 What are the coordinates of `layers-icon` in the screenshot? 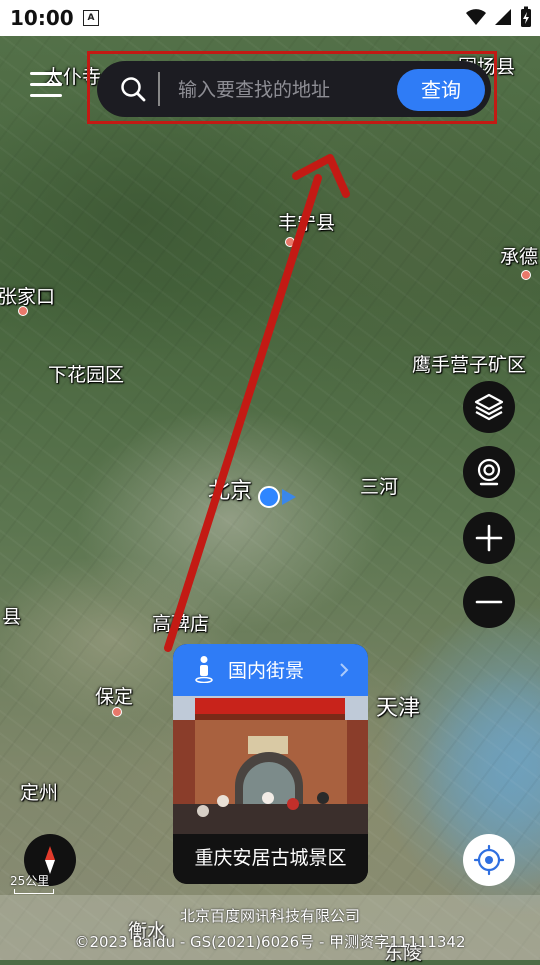 It's located at (489, 407).